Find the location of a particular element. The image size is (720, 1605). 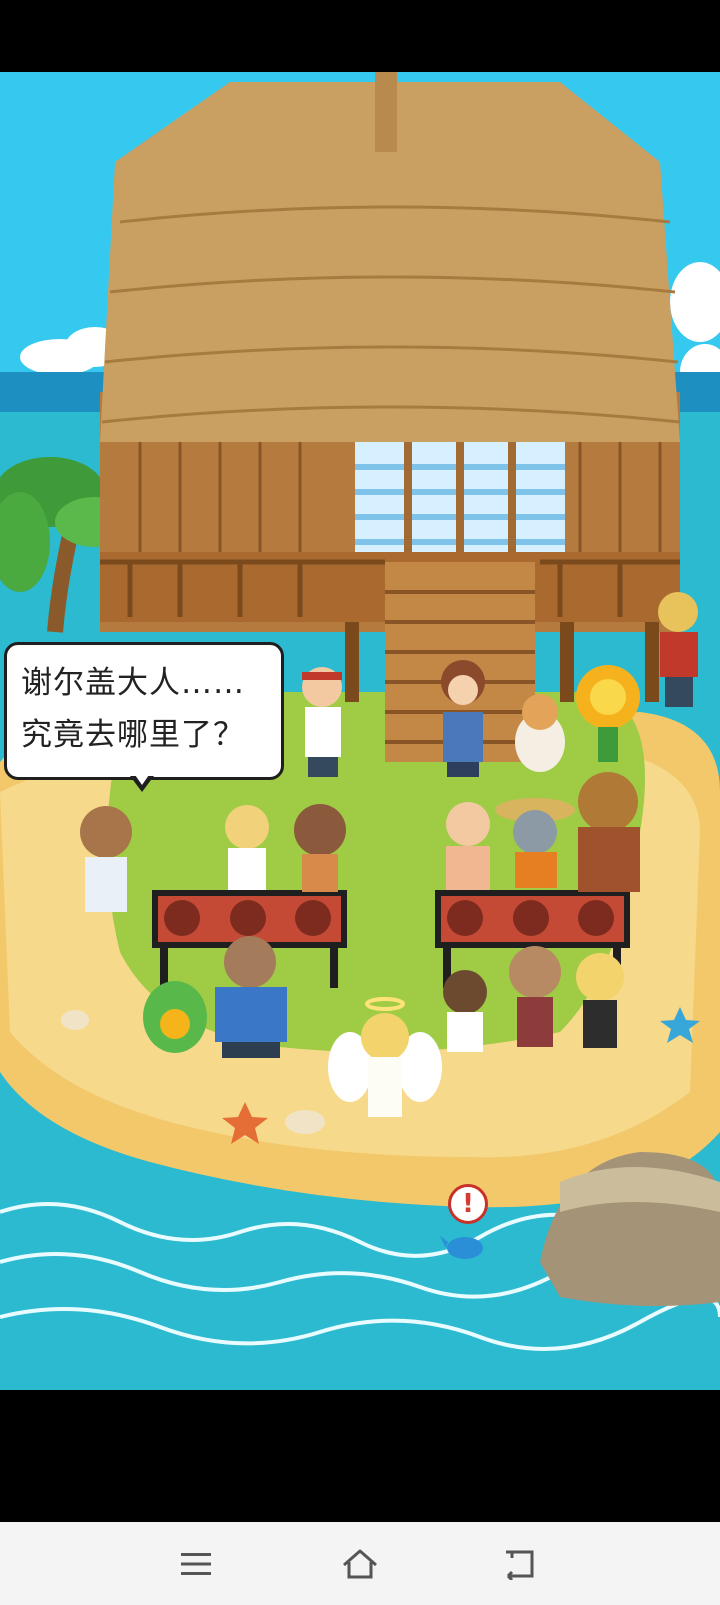

character-girl-left is located at coordinates (106, 859).